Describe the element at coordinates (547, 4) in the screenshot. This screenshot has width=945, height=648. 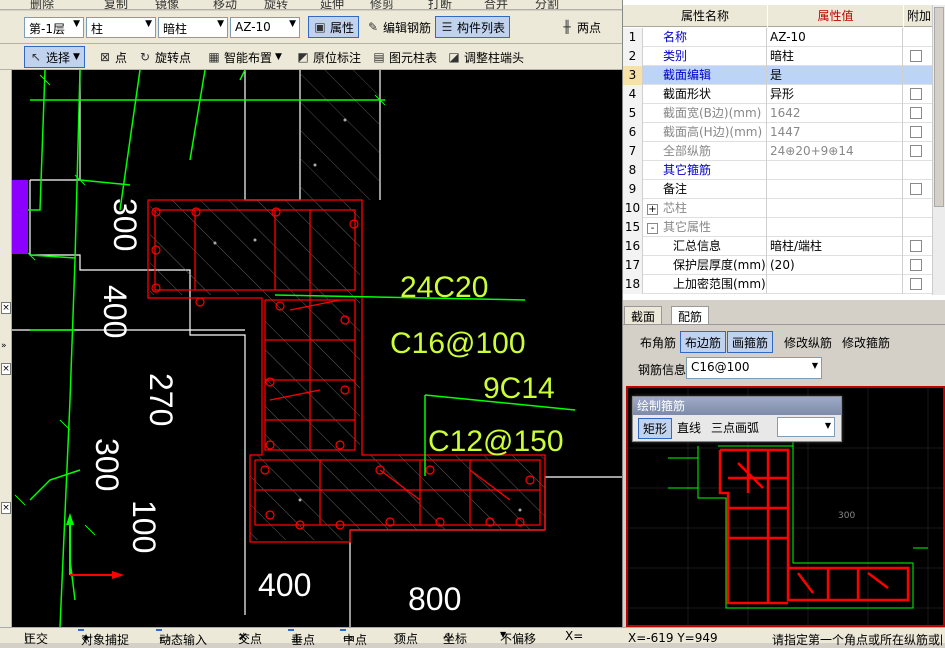
I see `split-button: 分割` at that location.